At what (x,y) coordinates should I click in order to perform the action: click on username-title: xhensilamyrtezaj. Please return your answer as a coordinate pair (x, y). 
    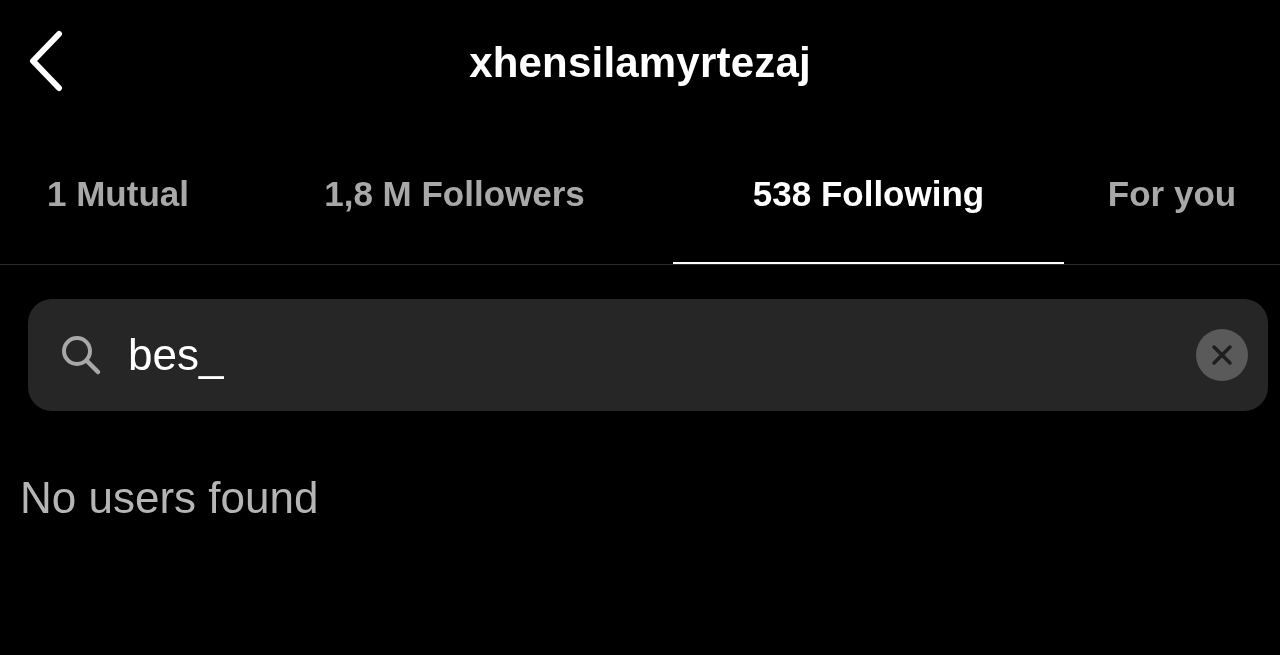
    Looking at the image, I should click on (640, 63).